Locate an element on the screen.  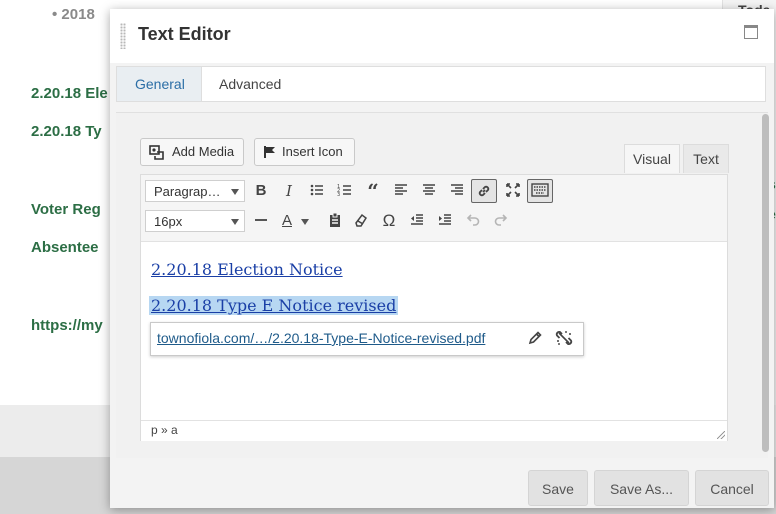
align-center-icon is located at coordinates (429, 191).